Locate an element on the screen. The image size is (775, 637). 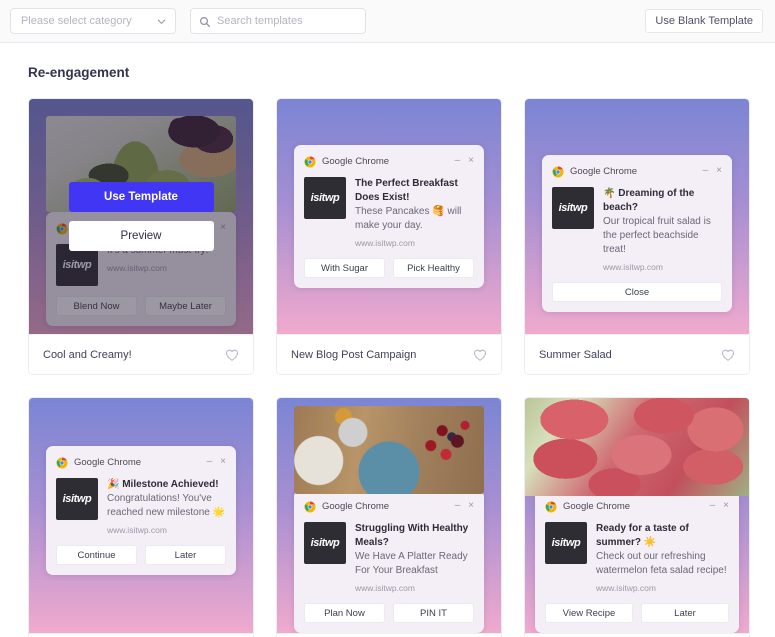
card-footer: New Blog Post Campaign is located at coordinates (389, 354).